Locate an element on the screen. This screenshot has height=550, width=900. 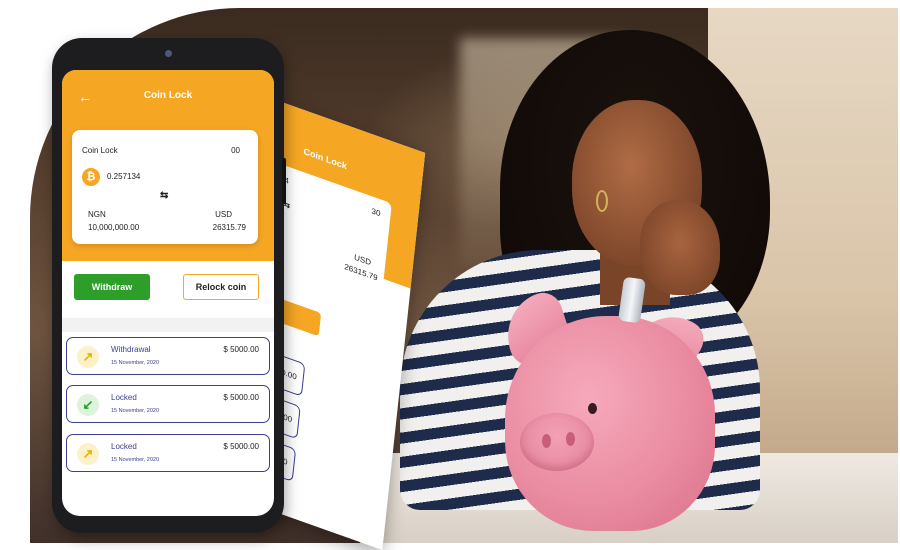
transaction-type: Withdrawal is located at coordinates (131, 349).